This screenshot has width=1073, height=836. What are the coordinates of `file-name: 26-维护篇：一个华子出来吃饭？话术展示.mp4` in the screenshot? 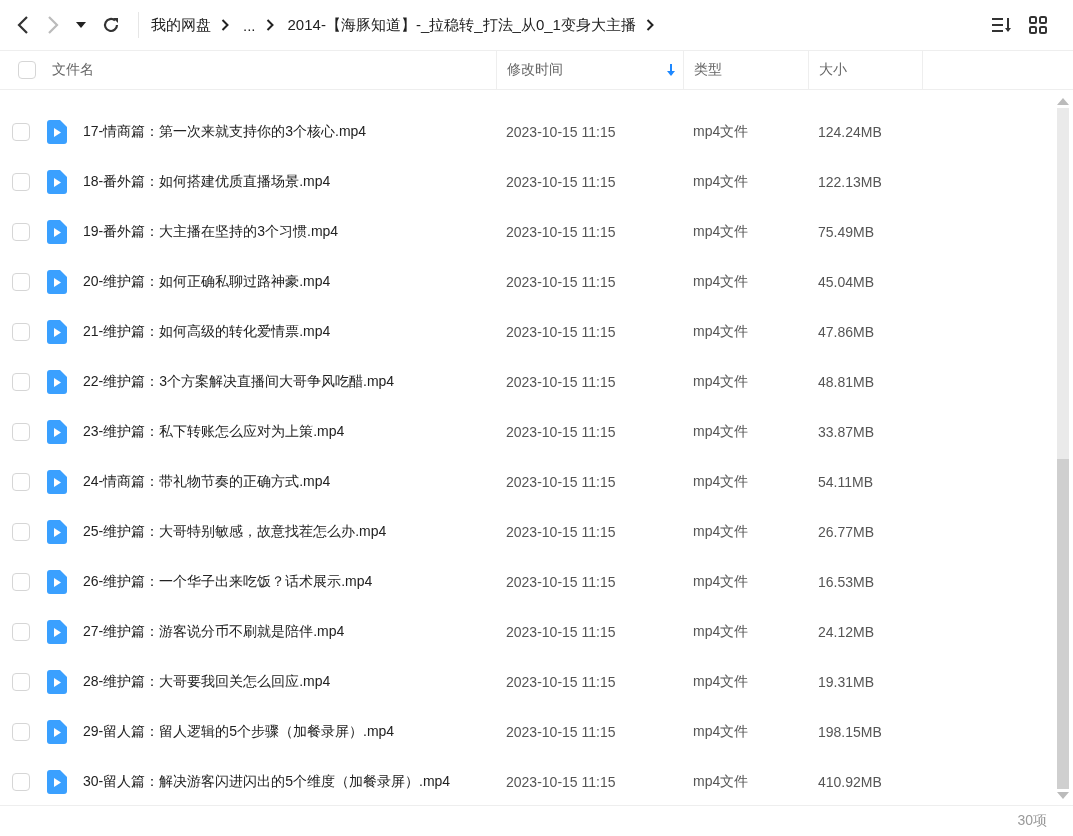 It's located at (228, 582).